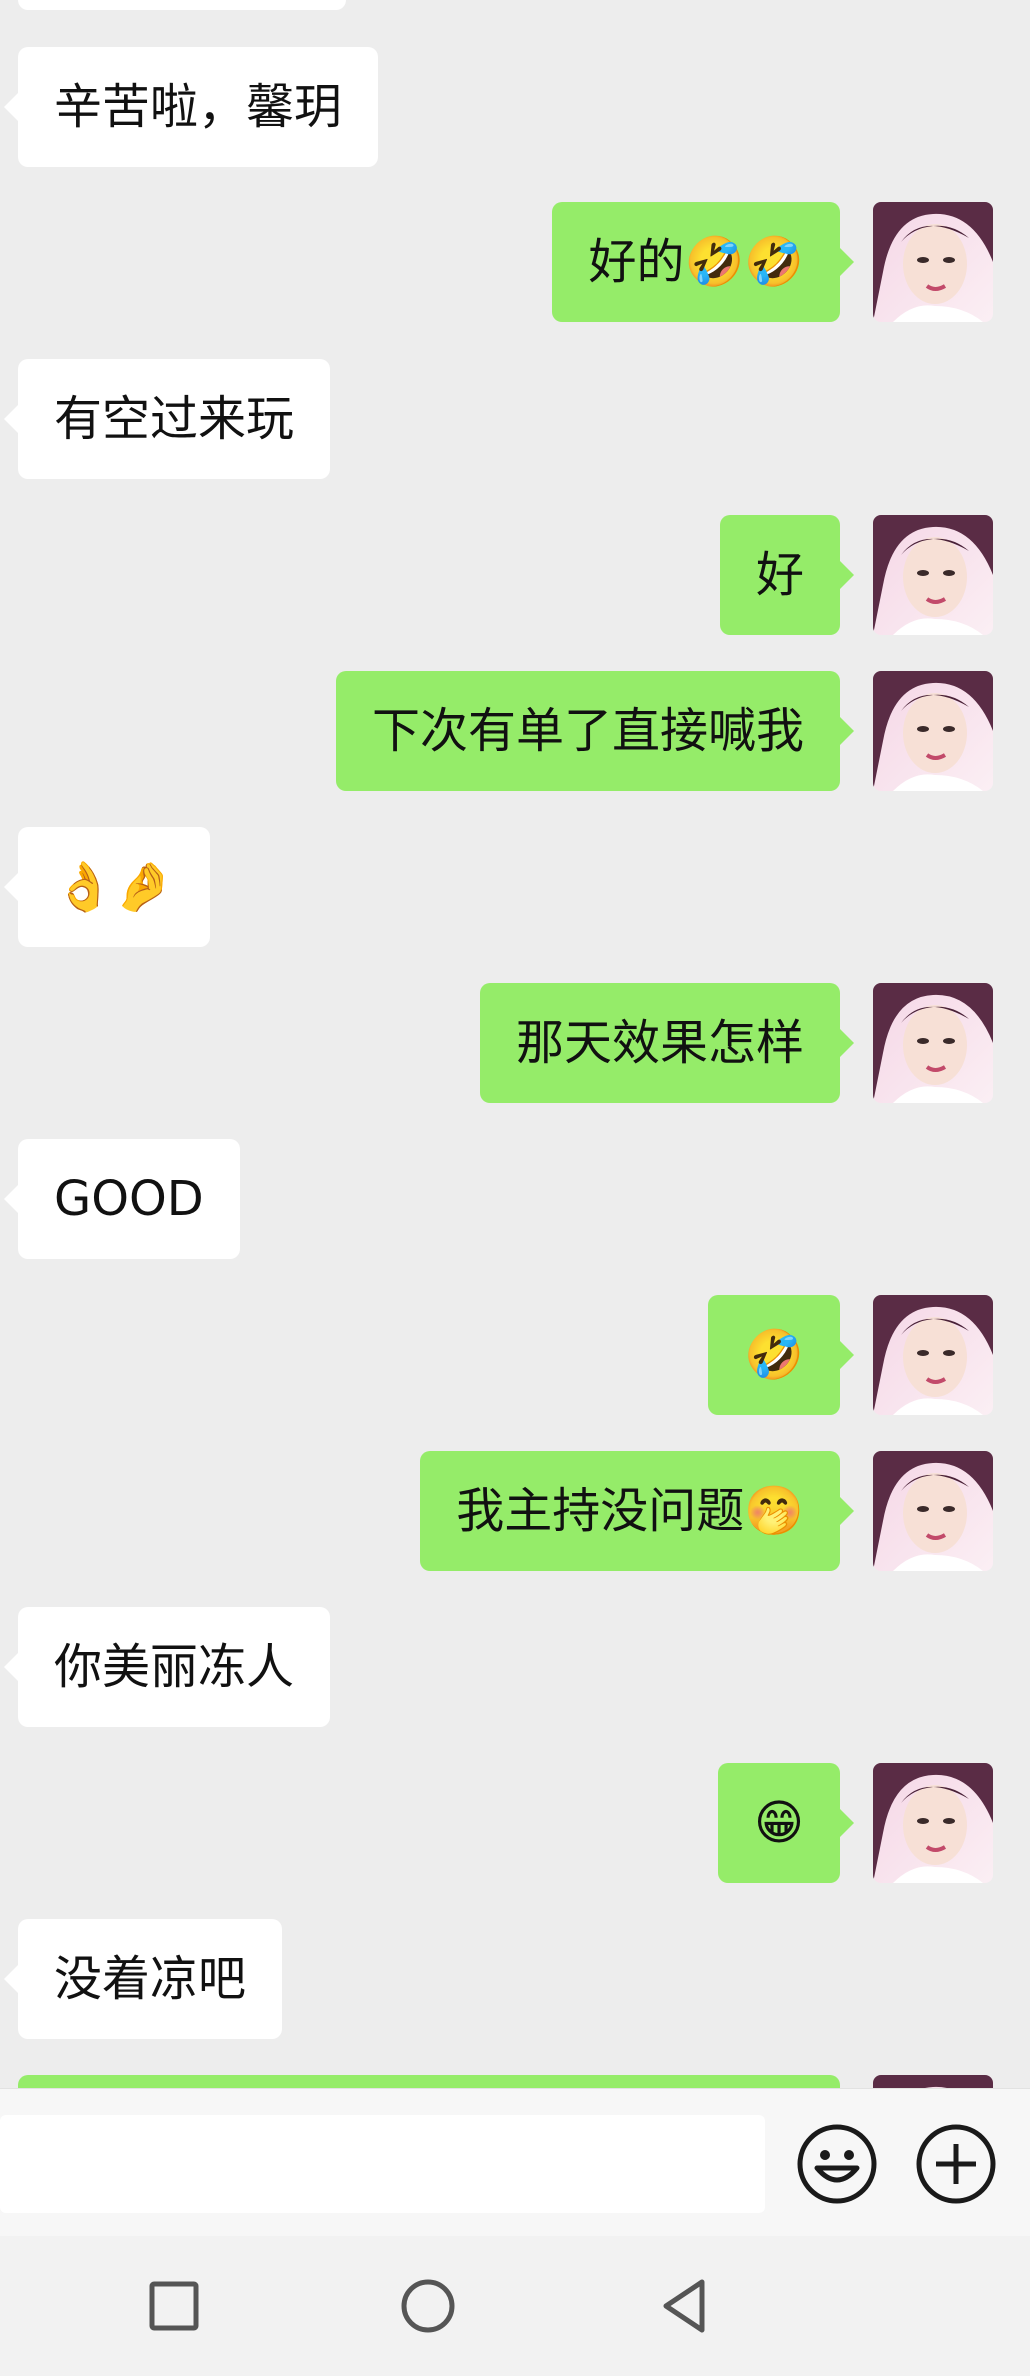 Image resolution: width=1030 pixels, height=2376 pixels. Describe the element at coordinates (167, 419) in the screenshot. I see `received-message: 有空过来玩` at that location.